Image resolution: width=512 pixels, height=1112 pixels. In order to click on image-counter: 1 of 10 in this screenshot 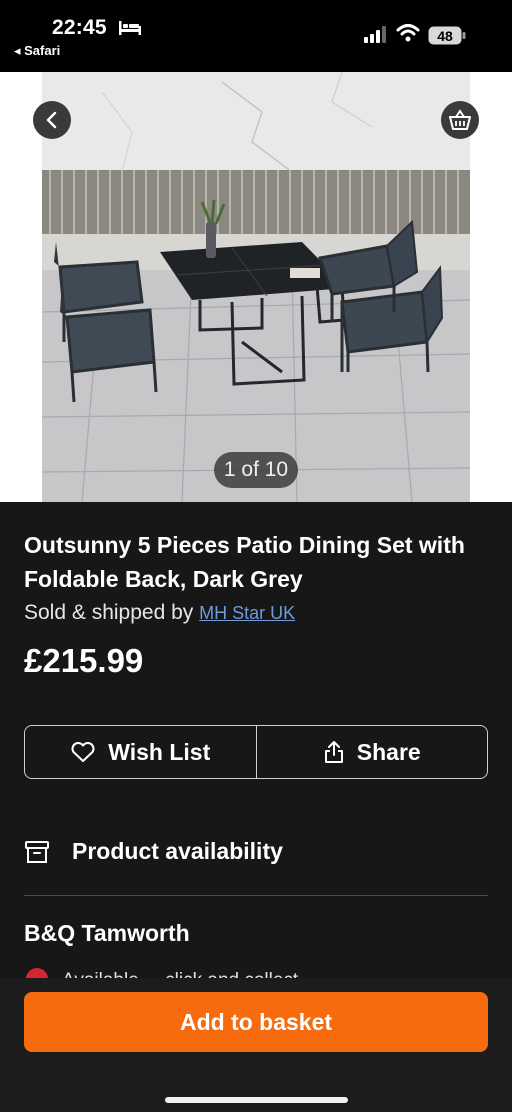, I will do `click(256, 470)`.